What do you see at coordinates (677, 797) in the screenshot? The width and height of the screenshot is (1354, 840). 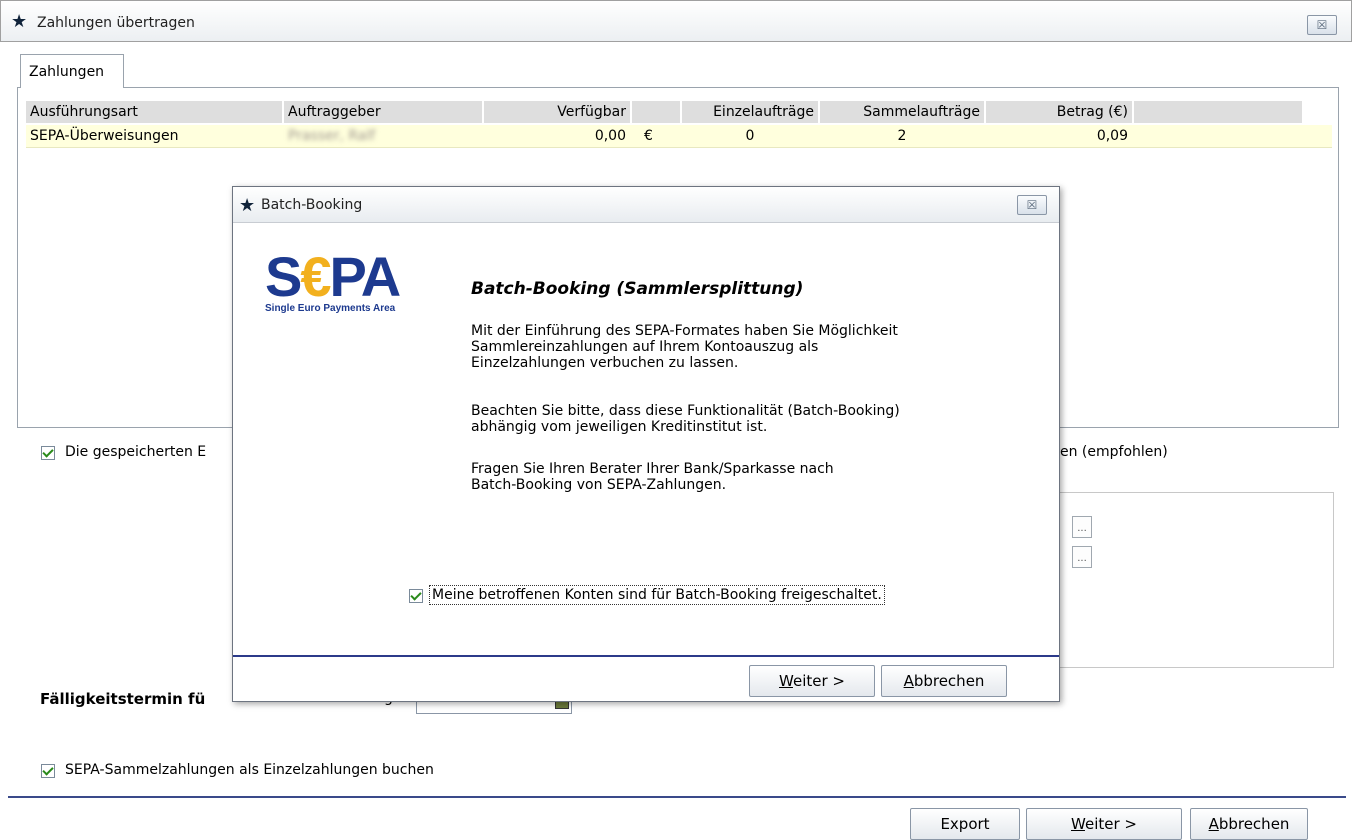 I see `footer-separator` at bounding box center [677, 797].